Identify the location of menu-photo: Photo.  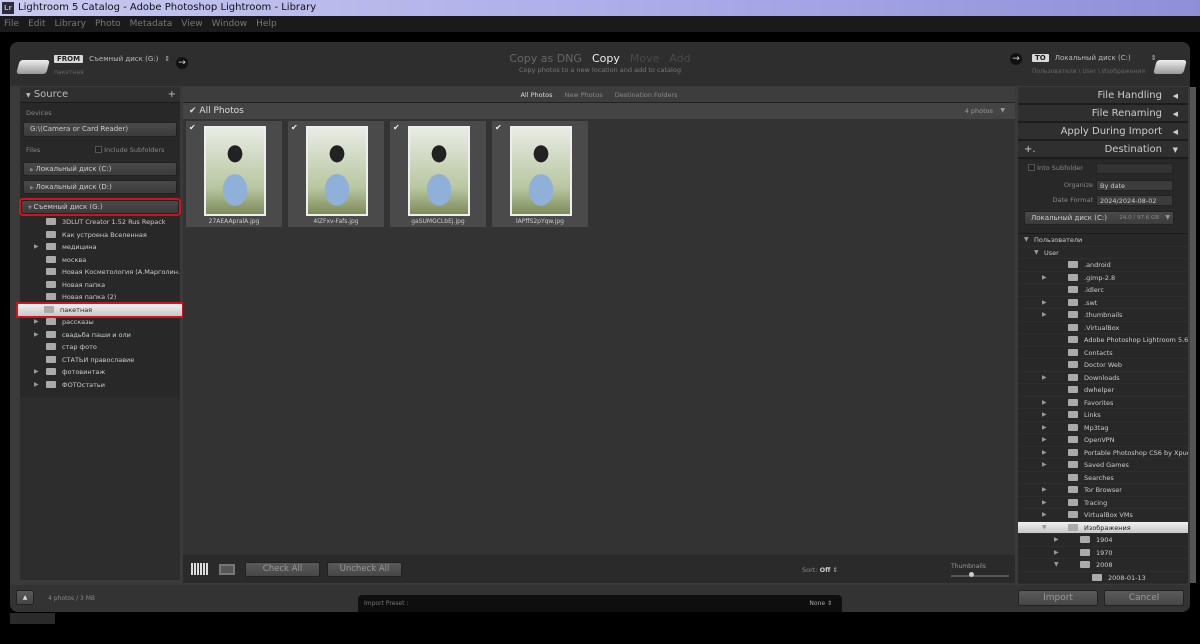
(108, 24).